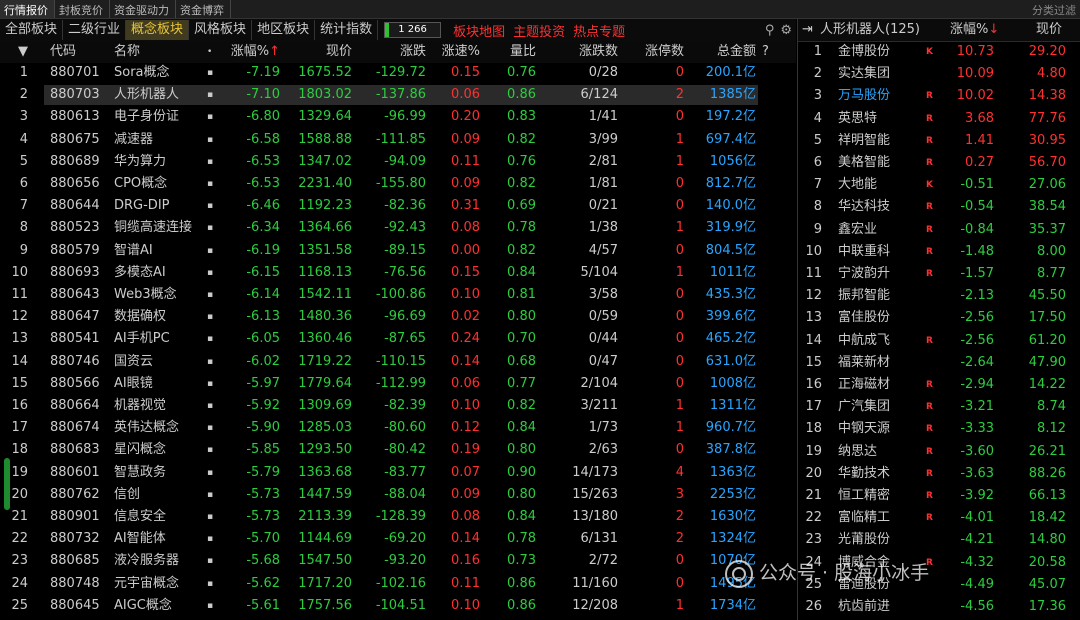  Describe the element at coordinates (393, 52) in the screenshot. I see `header-change: 涨跌` at that location.